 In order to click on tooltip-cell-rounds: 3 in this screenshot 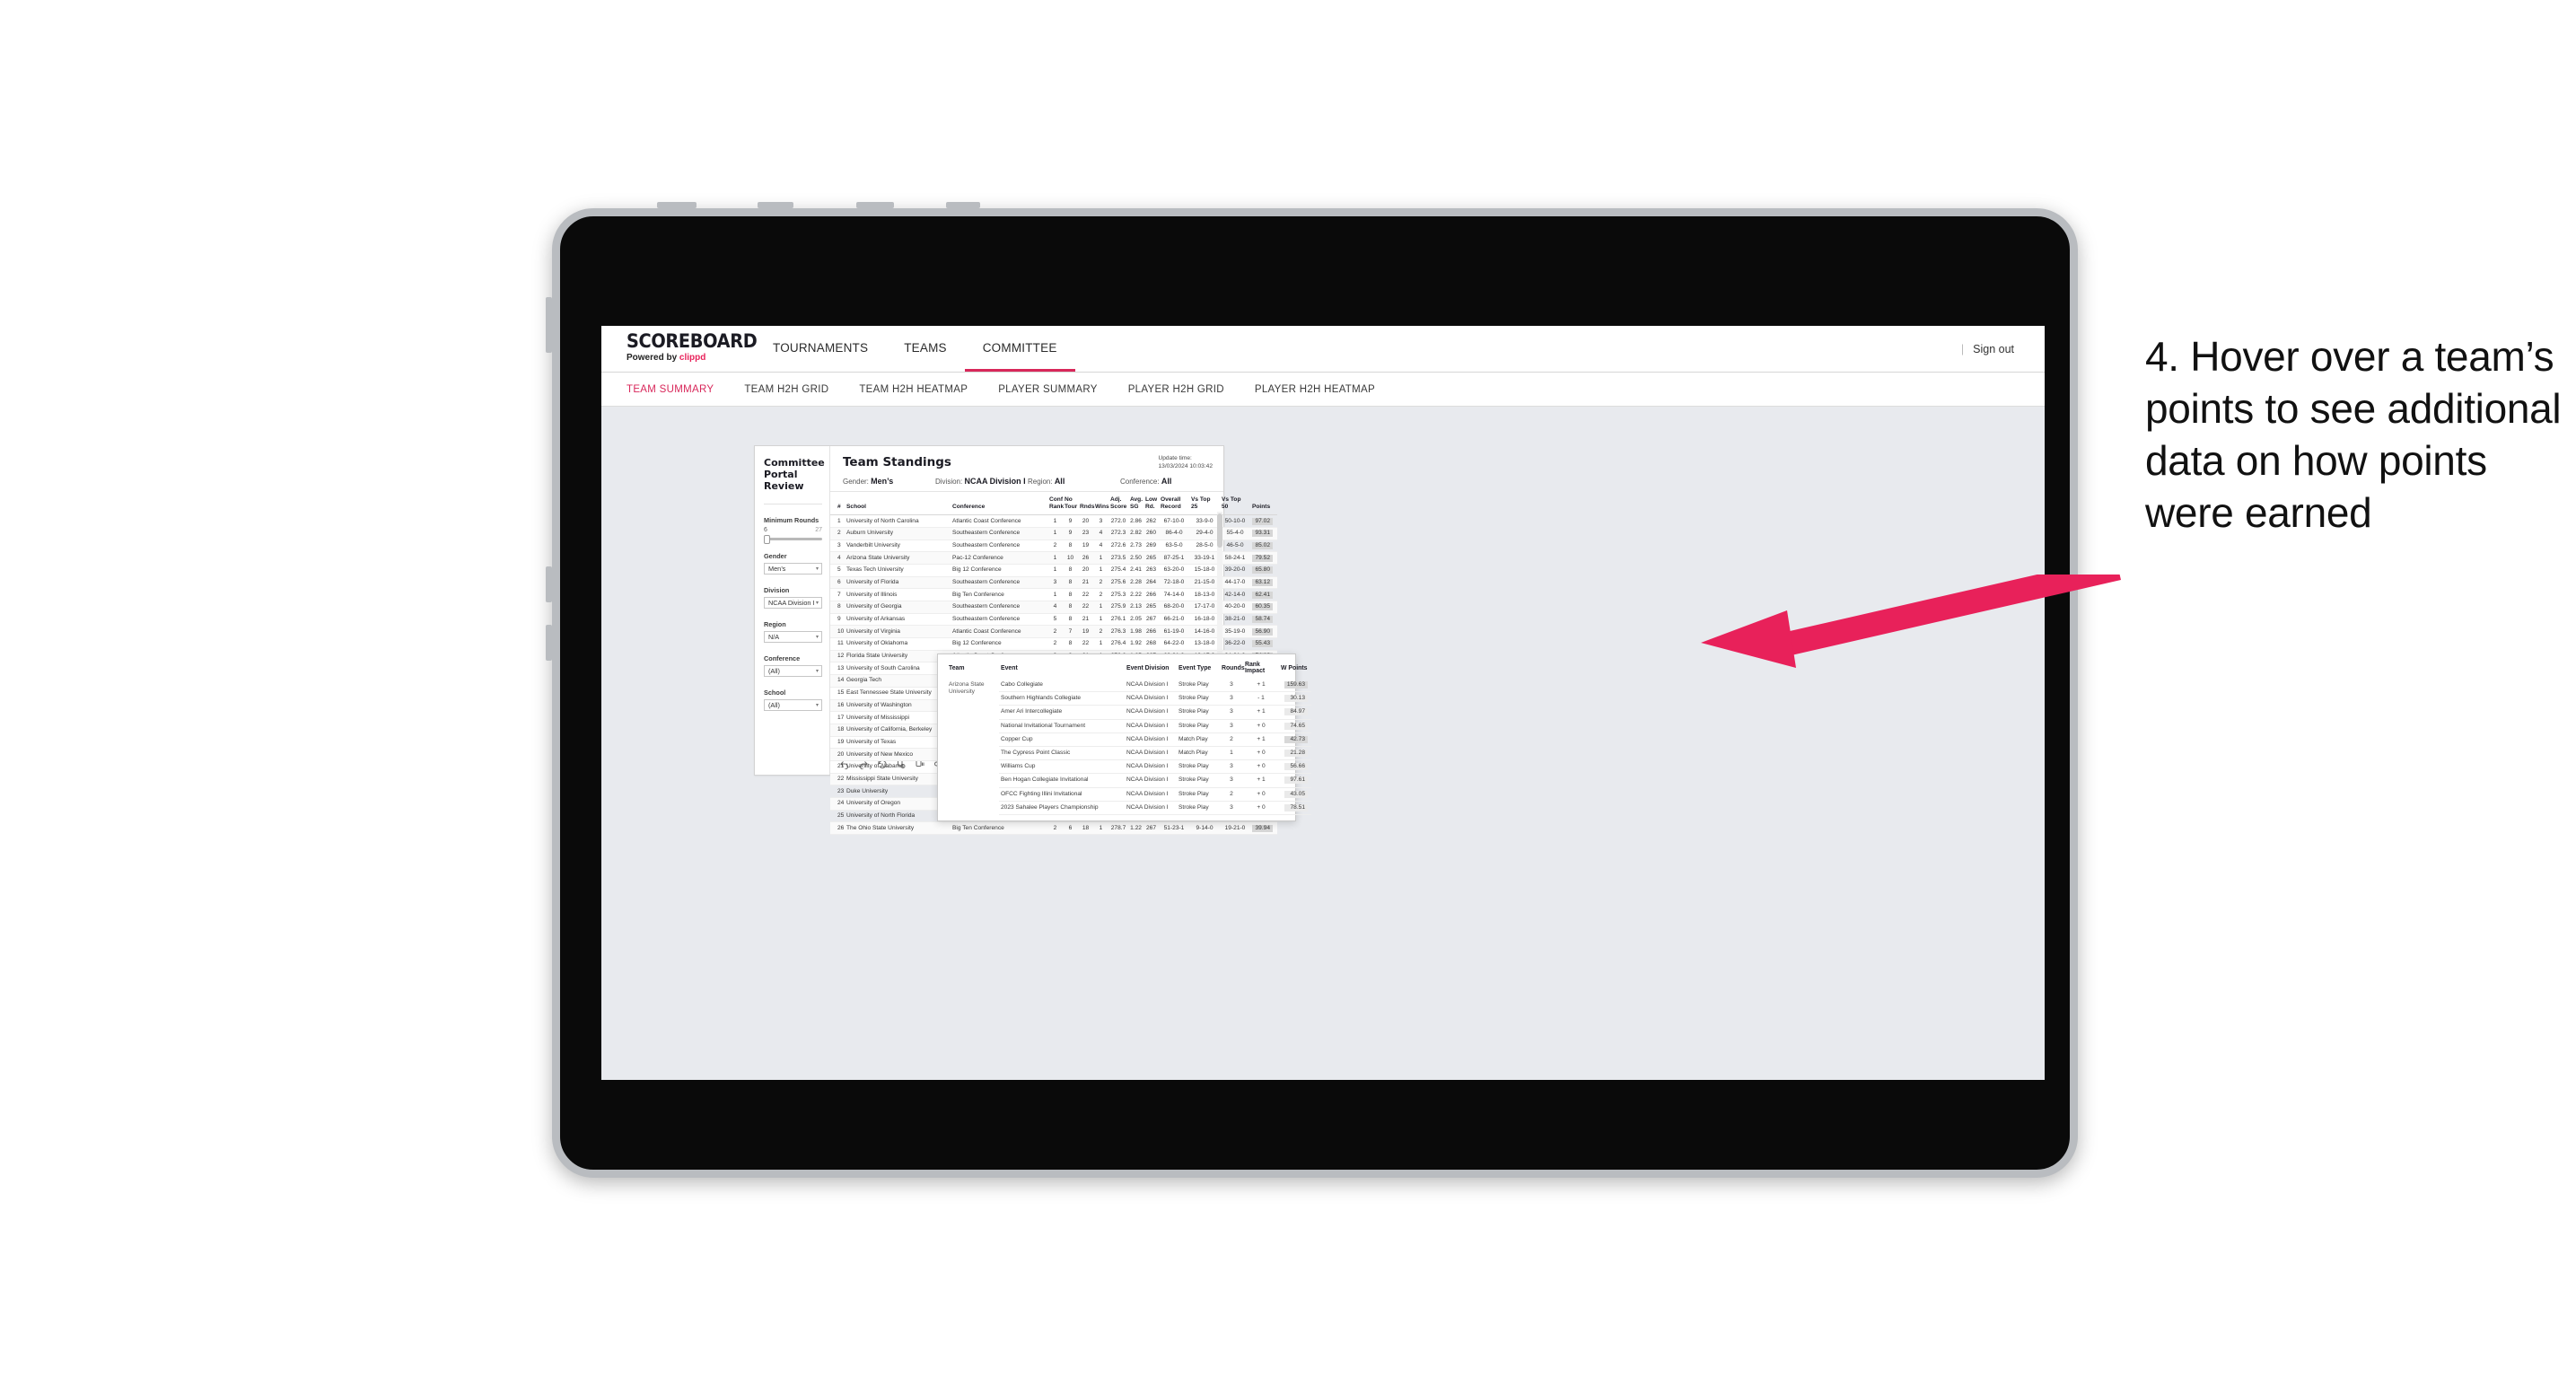, I will do `click(1231, 781)`.